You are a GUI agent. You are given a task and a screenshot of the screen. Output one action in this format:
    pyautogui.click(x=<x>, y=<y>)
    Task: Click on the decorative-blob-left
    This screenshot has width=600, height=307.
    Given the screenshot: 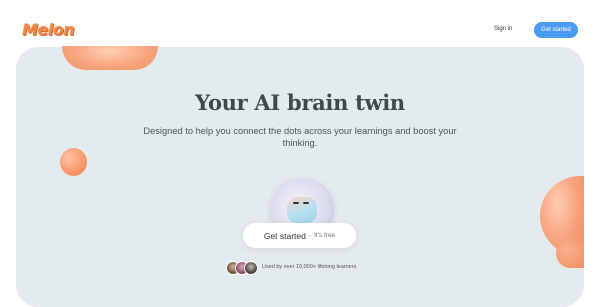 What is the action you would take?
    pyautogui.click(x=73, y=162)
    